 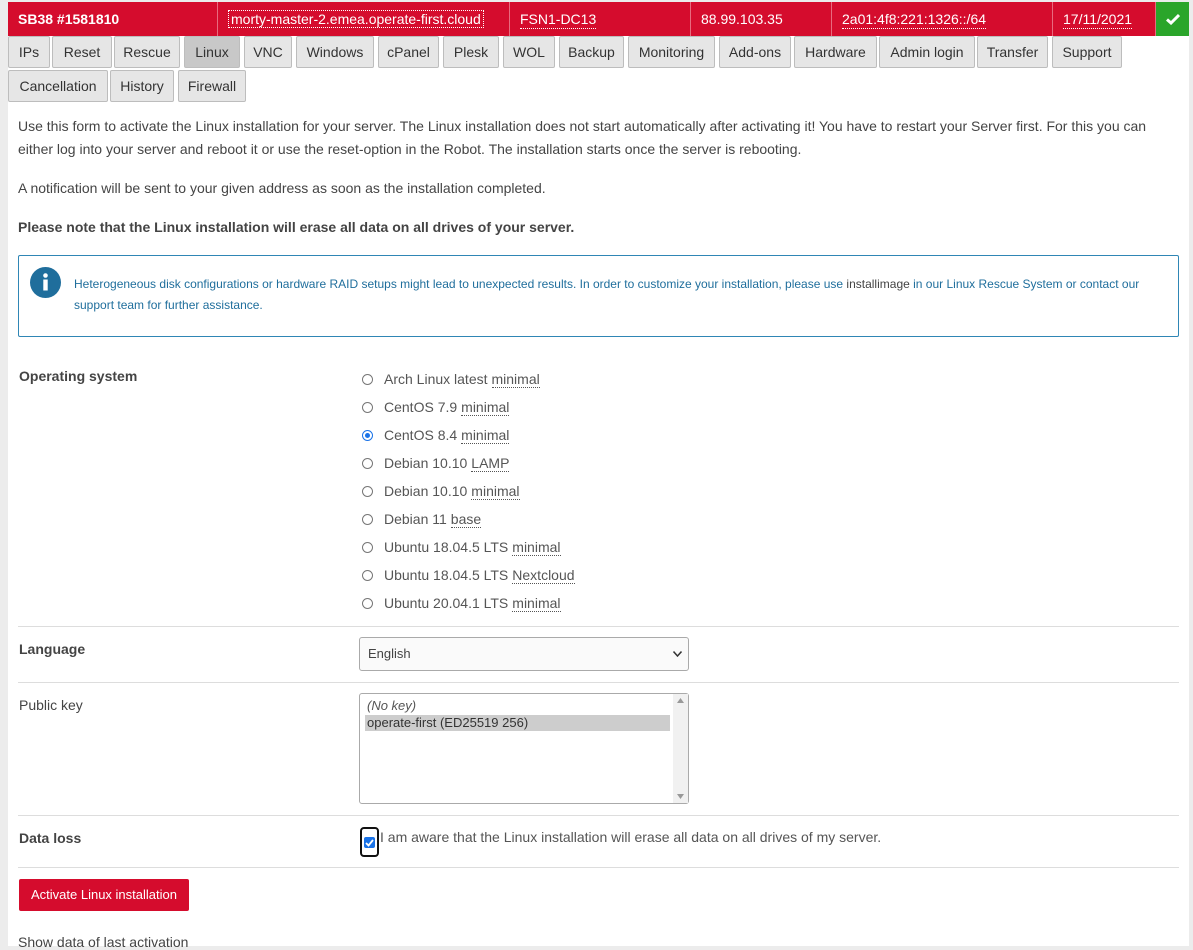 What do you see at coordinates (677, 654) in the screenshot?
I see `chevron-down-icon` at bounding box center [677, 654].